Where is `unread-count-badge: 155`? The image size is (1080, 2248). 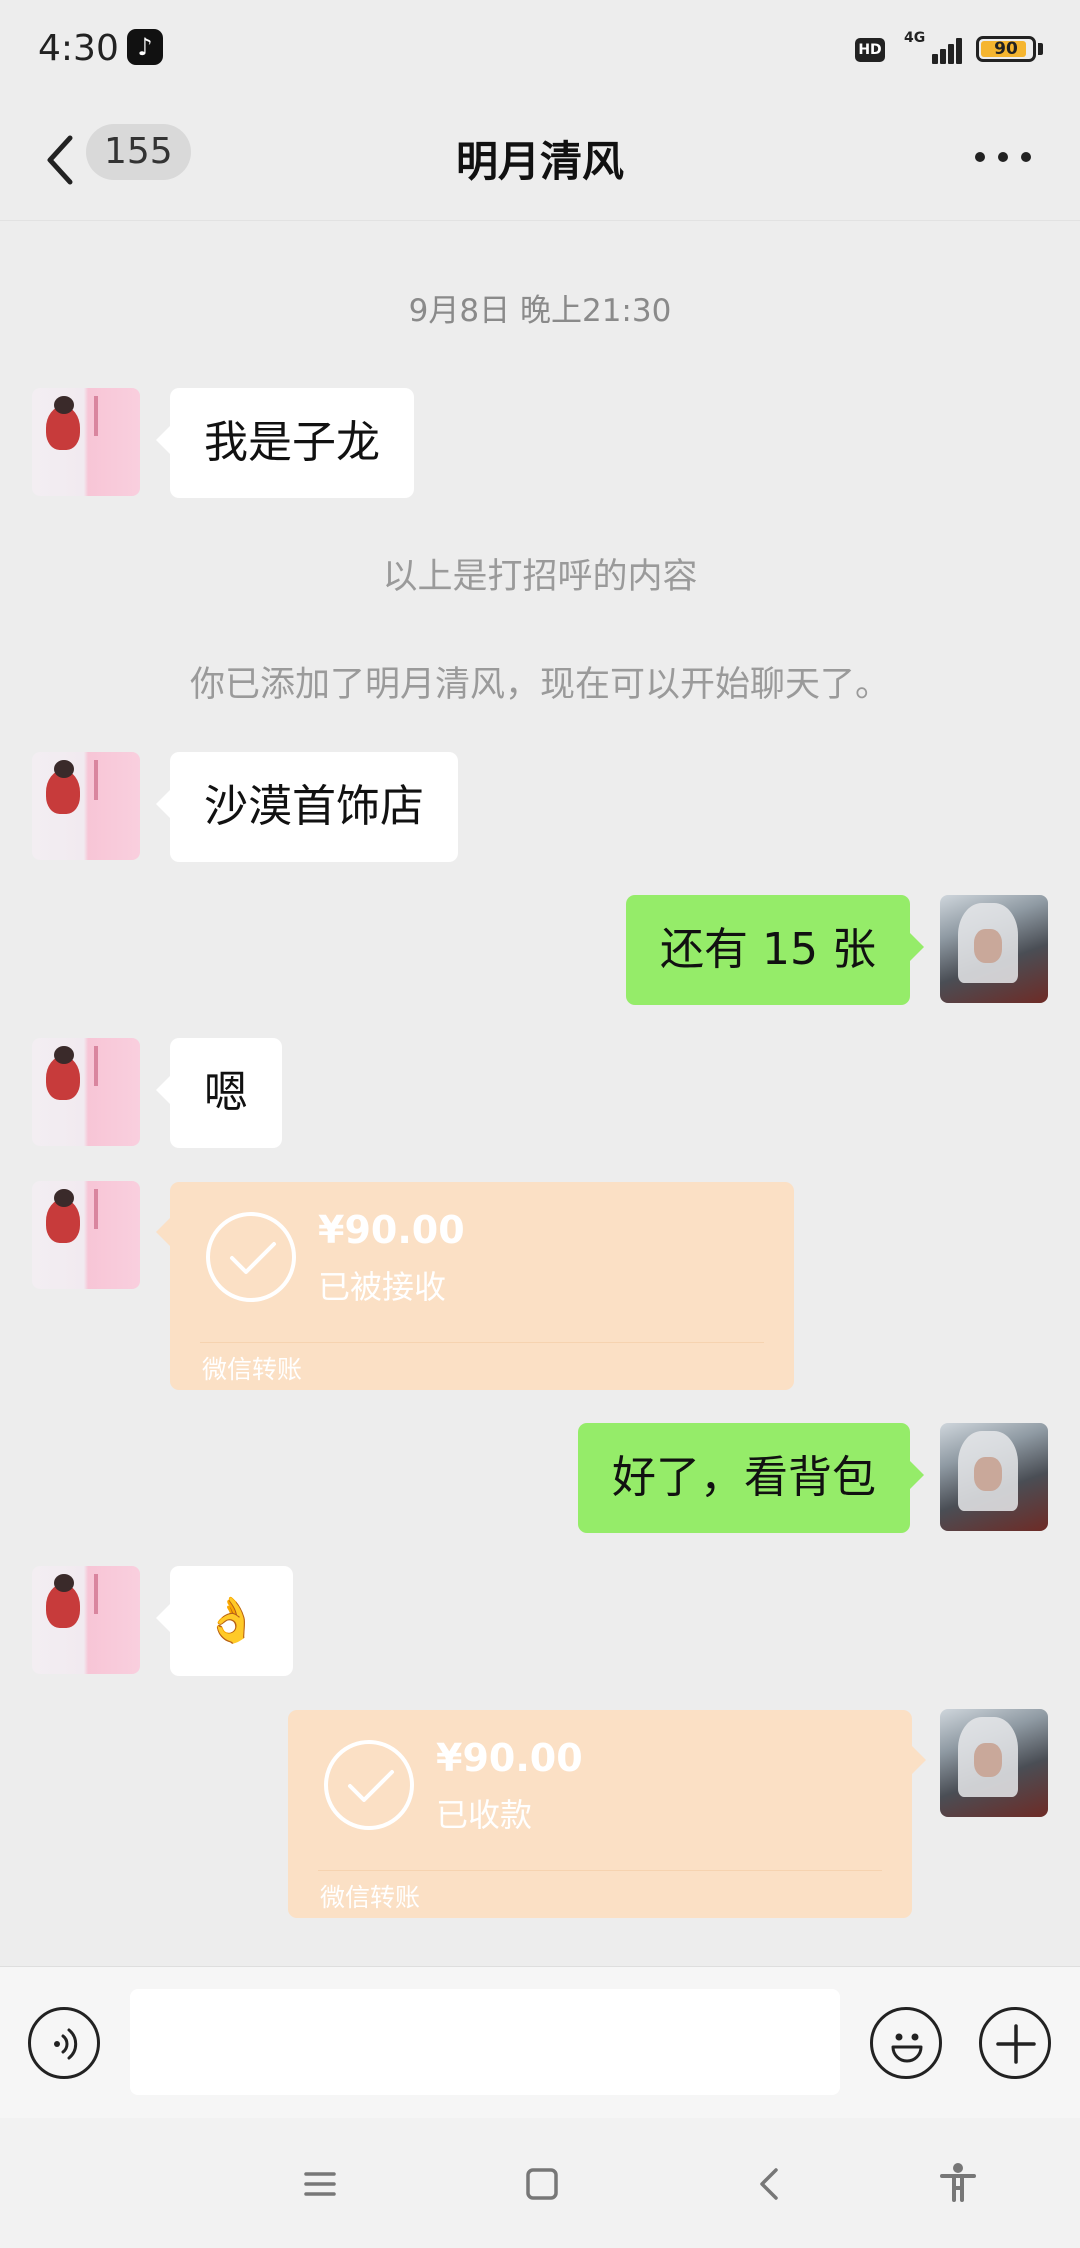
unread-count-badge: 155 is located at coordinates (138, 152).